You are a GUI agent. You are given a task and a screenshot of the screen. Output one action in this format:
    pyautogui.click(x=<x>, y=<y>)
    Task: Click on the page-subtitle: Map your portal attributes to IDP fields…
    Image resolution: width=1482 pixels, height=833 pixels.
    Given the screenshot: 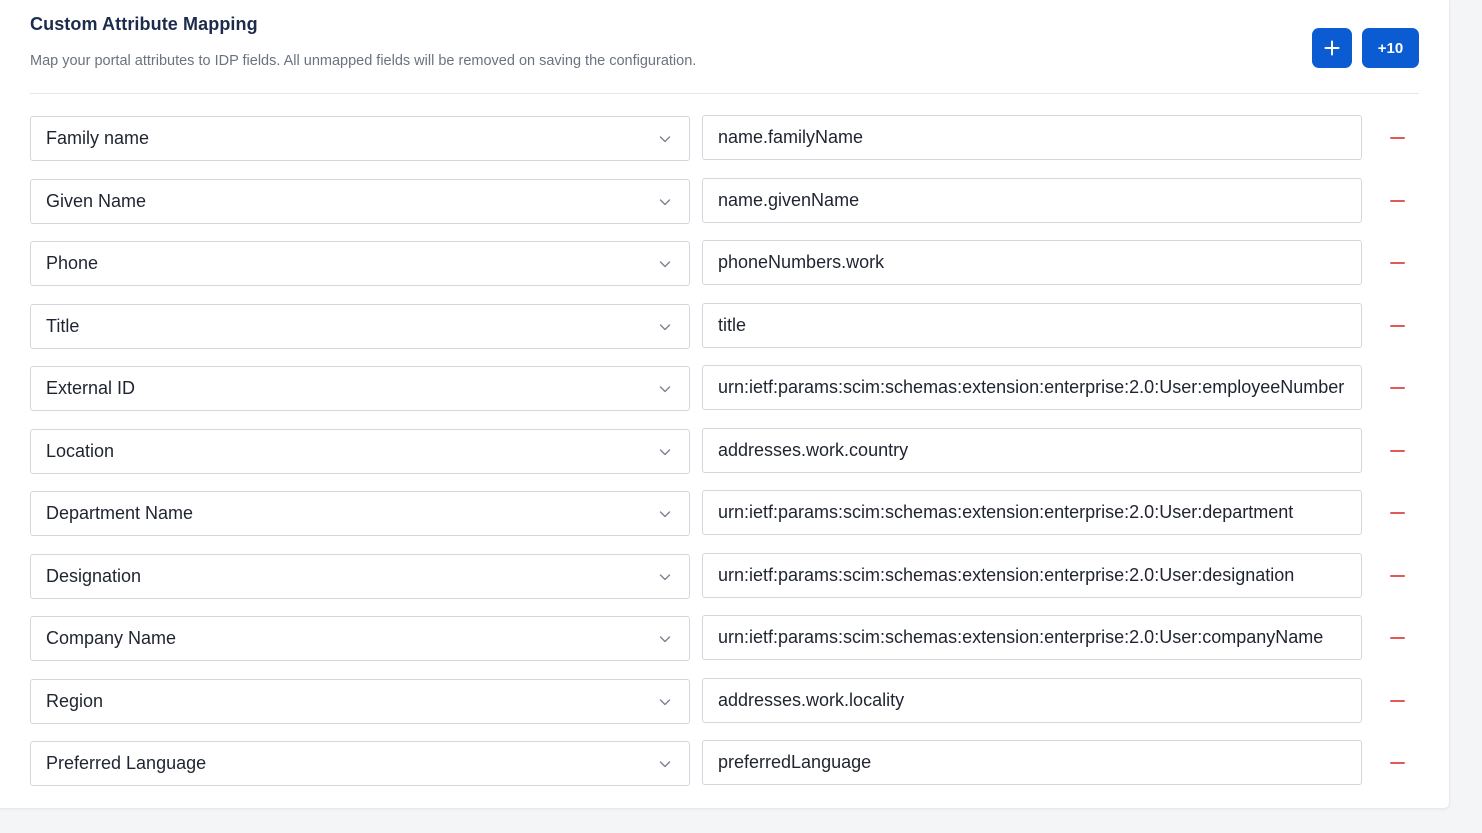 What is the action you would take?
    pyautogui.click(x=363, y=61)
    